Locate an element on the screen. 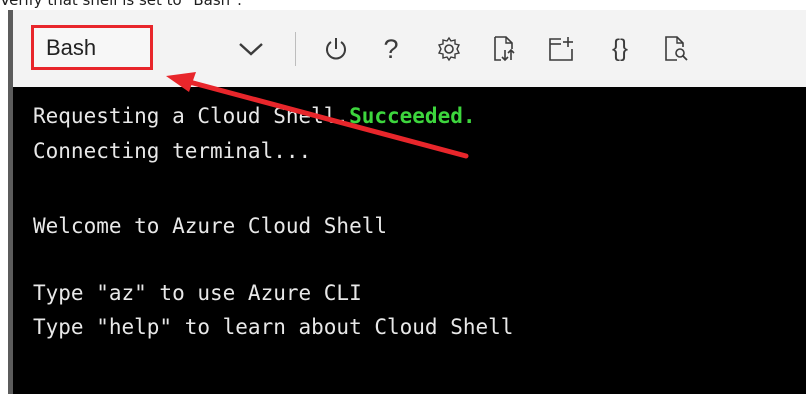 The image size is (806, 394). shell-type-label: Bash is located at coordinates (71, 47).